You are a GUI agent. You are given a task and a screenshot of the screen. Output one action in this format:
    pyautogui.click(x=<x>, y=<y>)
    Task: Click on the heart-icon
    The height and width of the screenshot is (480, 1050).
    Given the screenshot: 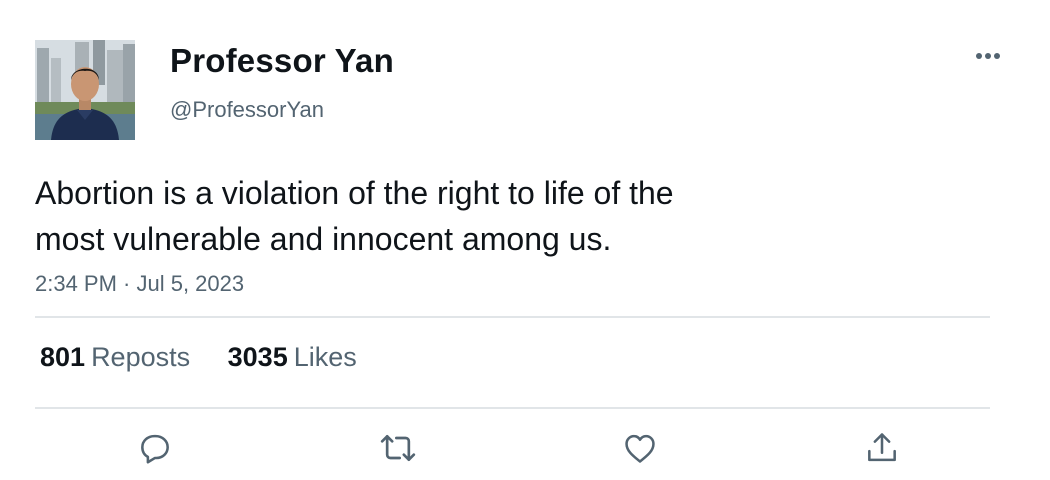 What is the action you would take?
    pyautogui.click(x=640, y=450)
    